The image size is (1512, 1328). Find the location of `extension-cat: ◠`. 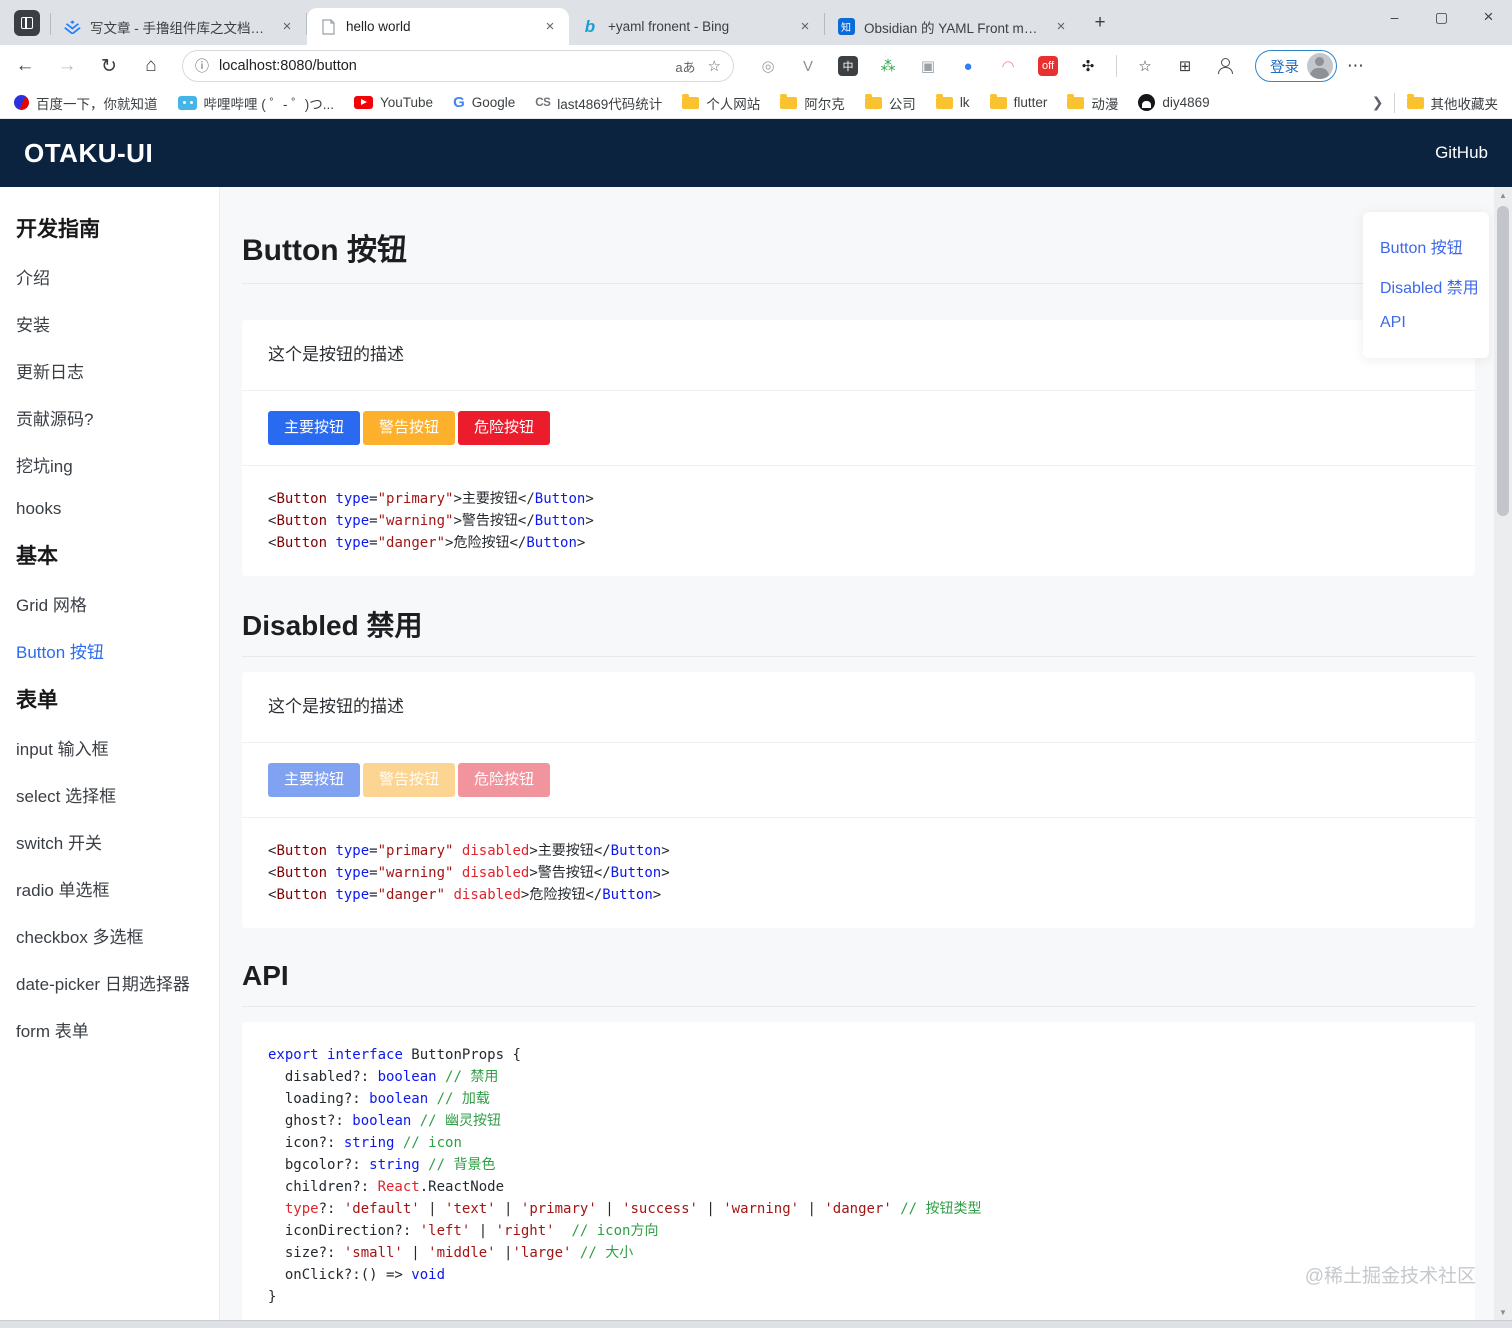

extension-cat: ◠ is located at coordinates (1008, 66).